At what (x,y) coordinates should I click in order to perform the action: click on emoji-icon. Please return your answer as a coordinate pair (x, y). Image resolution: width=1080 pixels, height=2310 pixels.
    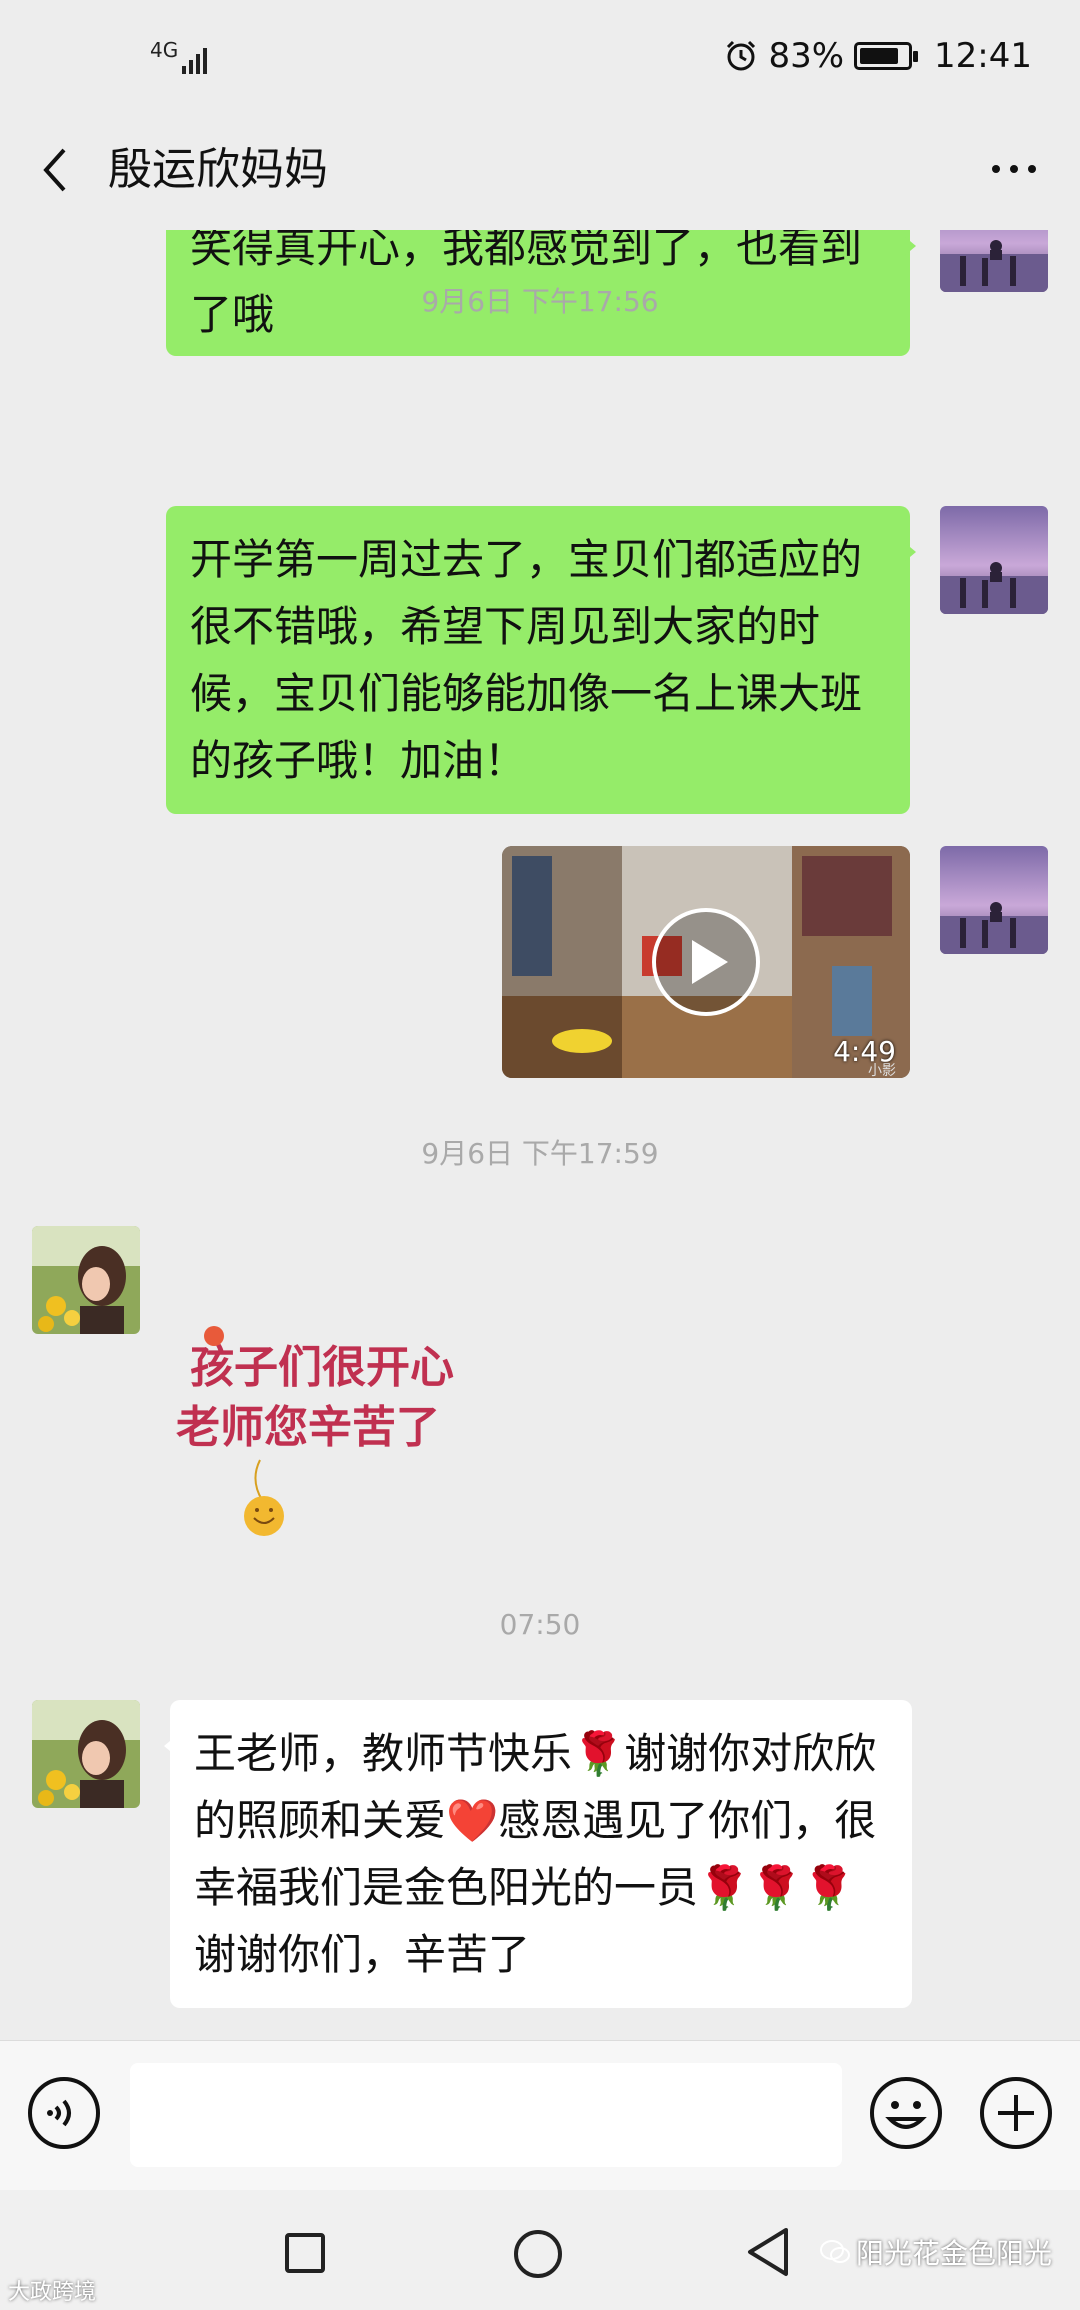
    Looking at the image, I should click on (906, 2113).